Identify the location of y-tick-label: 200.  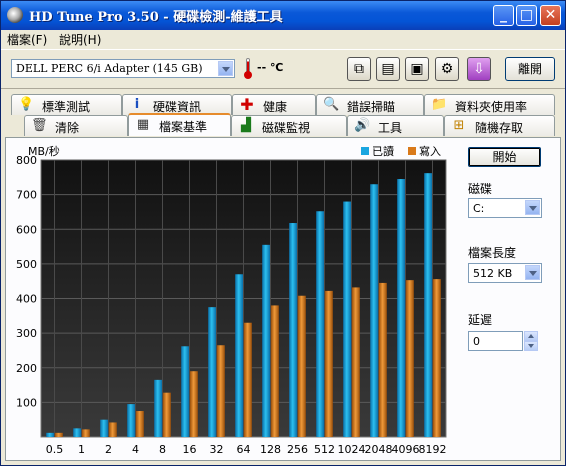
(26, 368).